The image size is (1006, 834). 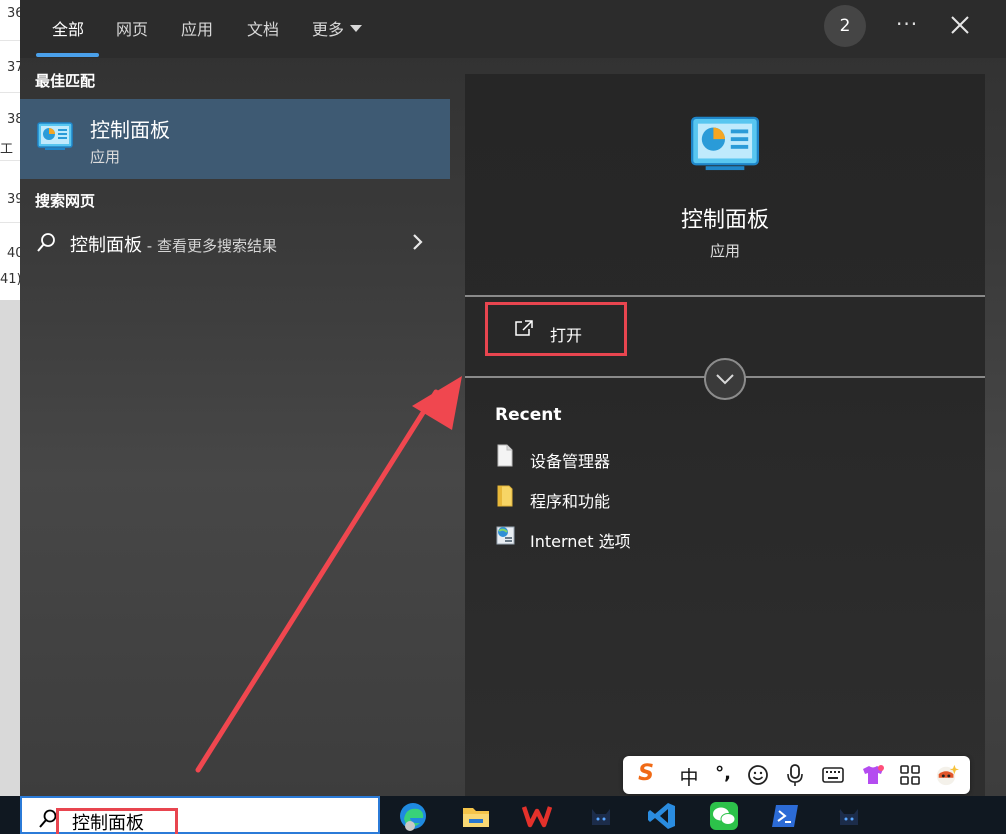 What do you see at coordinates (725, 296) in the screenshot?
I see `divider` at bounding box center [725, 296].